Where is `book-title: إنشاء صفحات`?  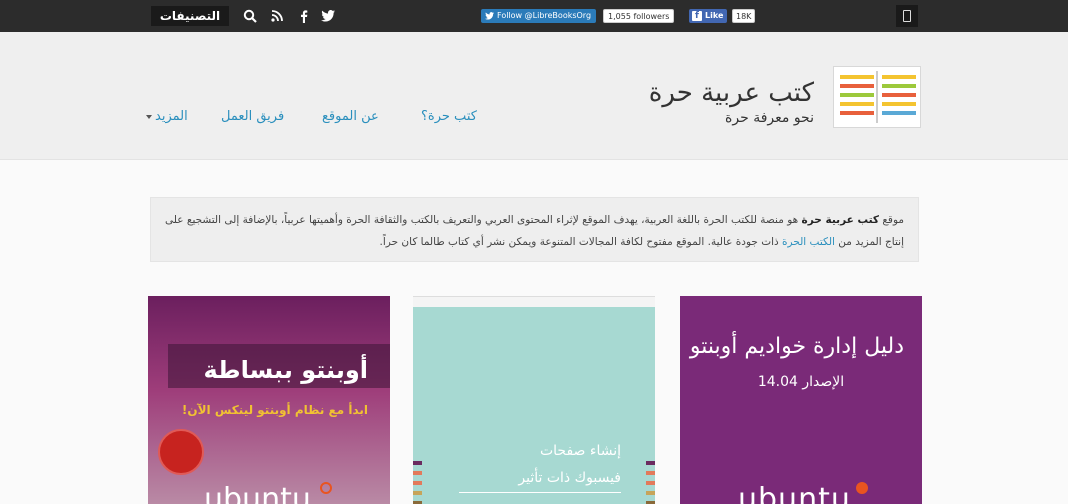 book-title: إنشاء صفحات is located at coordinates (580, 451).